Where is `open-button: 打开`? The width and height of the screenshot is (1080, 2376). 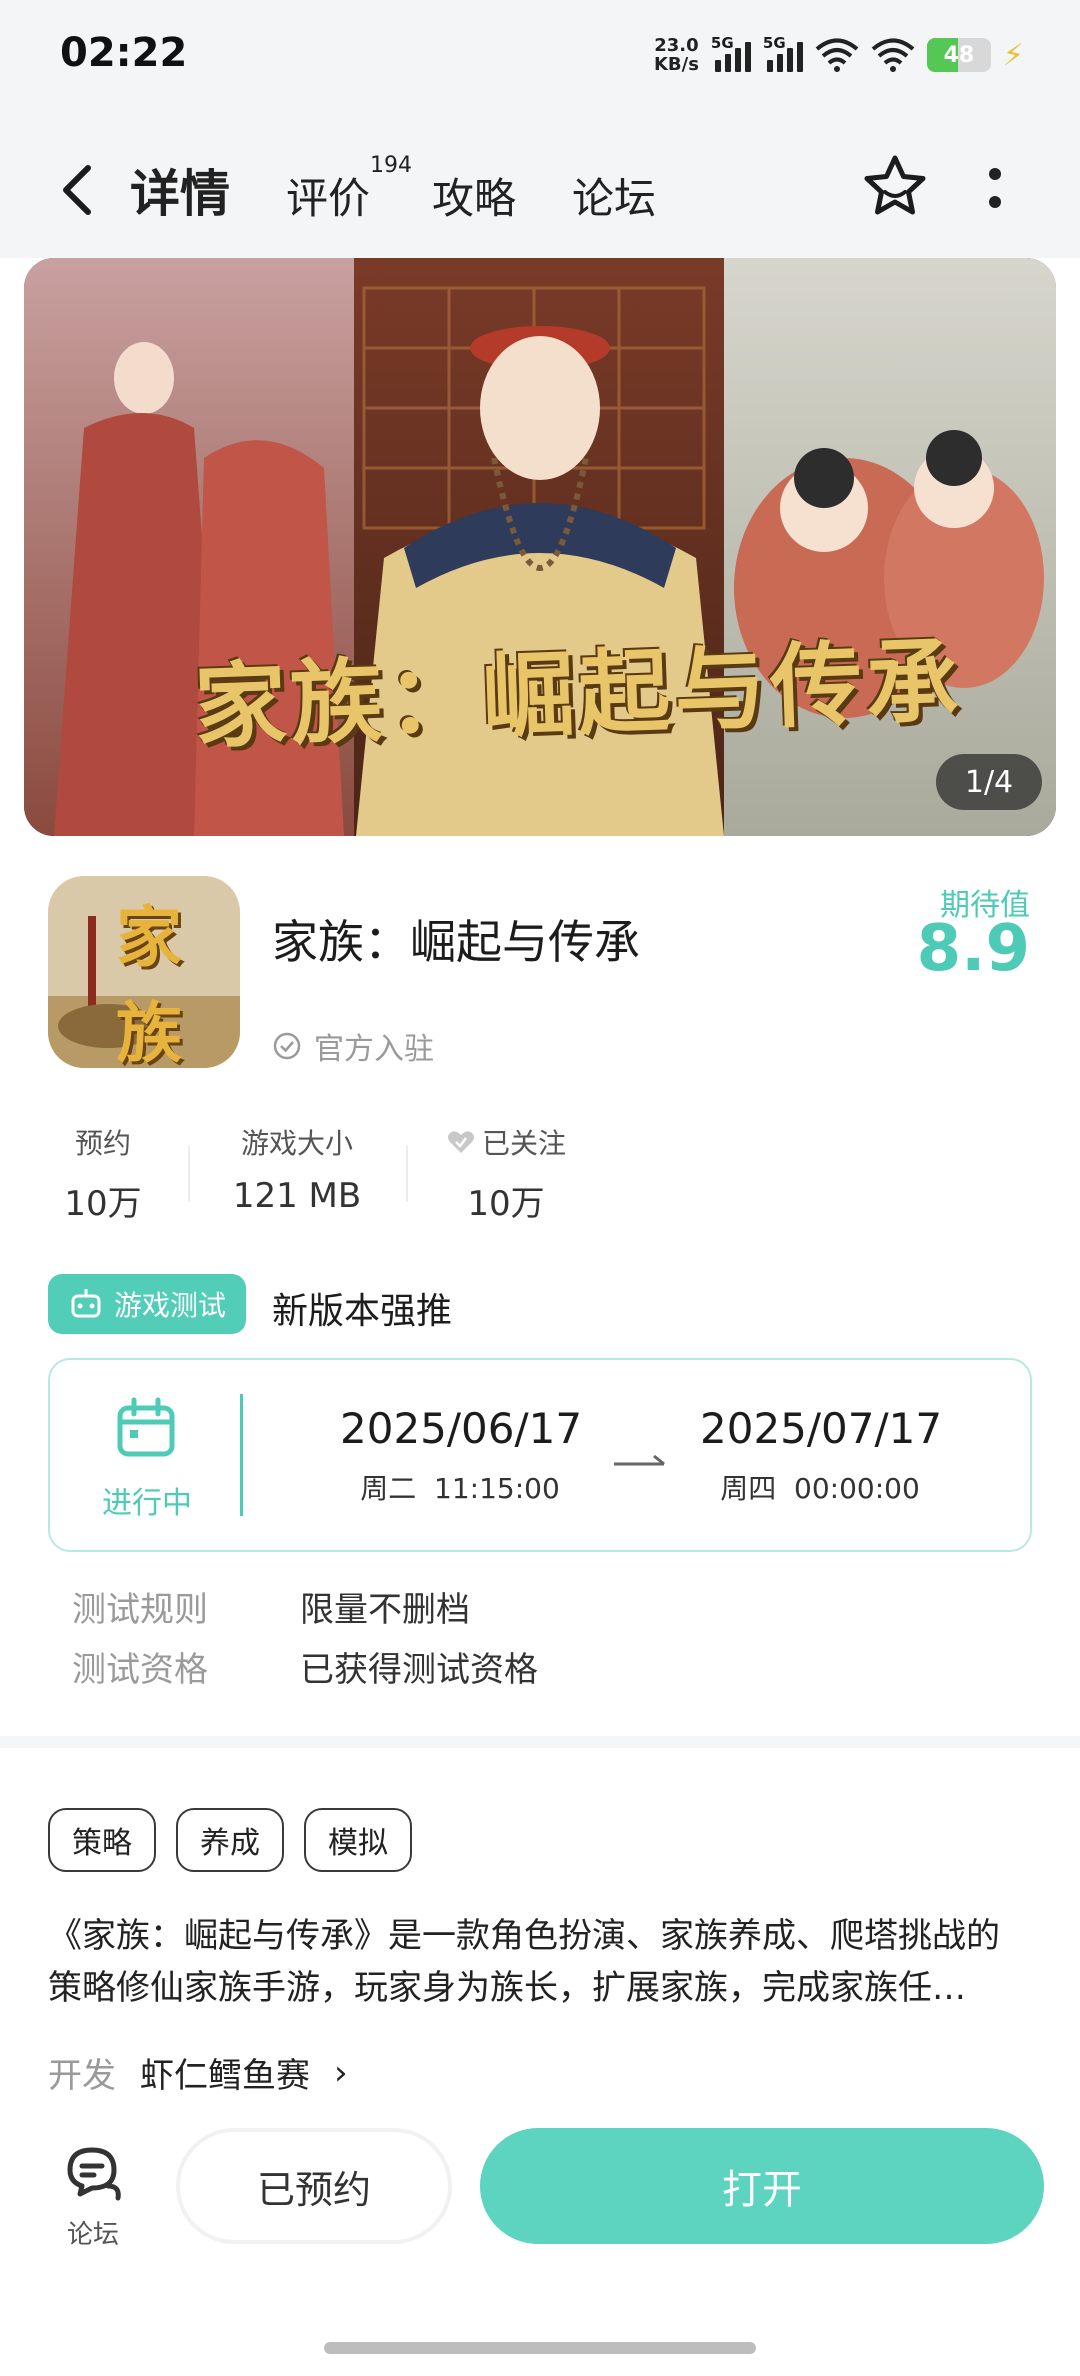 open-button: 打开 is located at coordinates (762, 2186).